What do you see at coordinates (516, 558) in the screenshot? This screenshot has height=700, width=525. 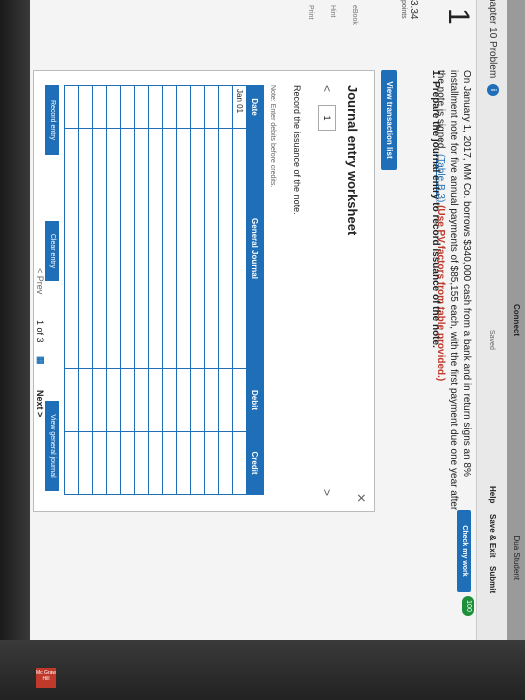 I see `user-name: Dua Student` at bounding box center [516, 558].